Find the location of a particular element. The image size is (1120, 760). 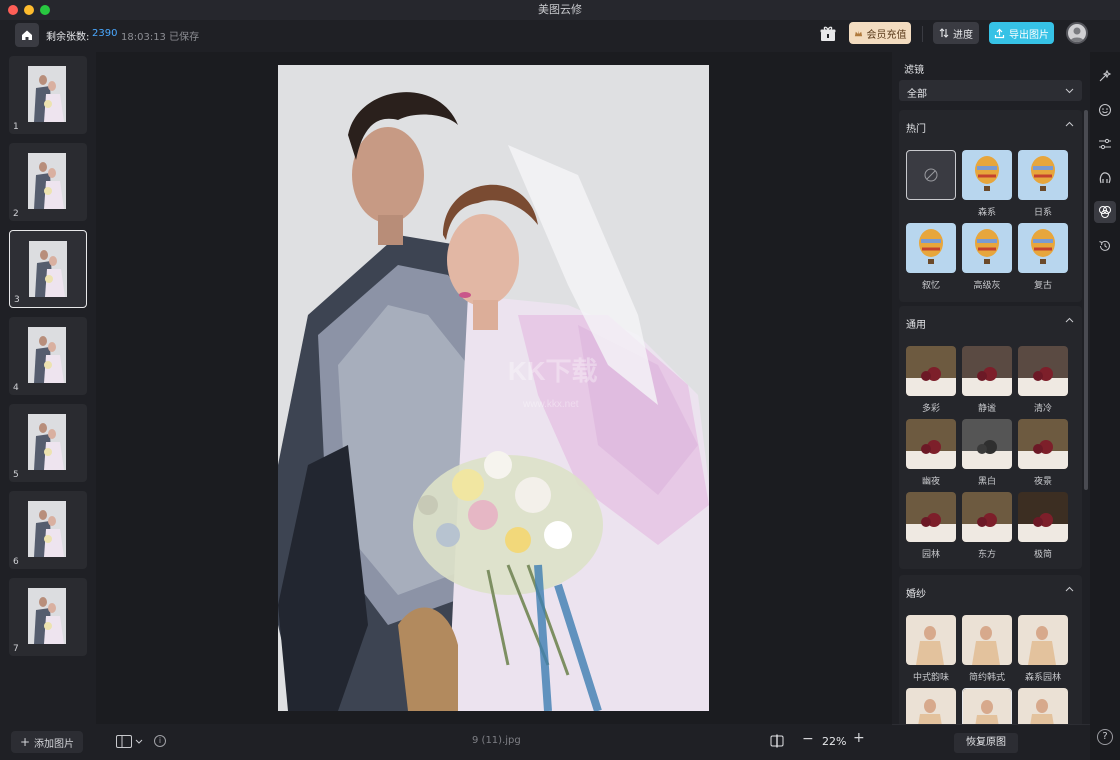

no-filter-icon is located at coordinates (931, 175).